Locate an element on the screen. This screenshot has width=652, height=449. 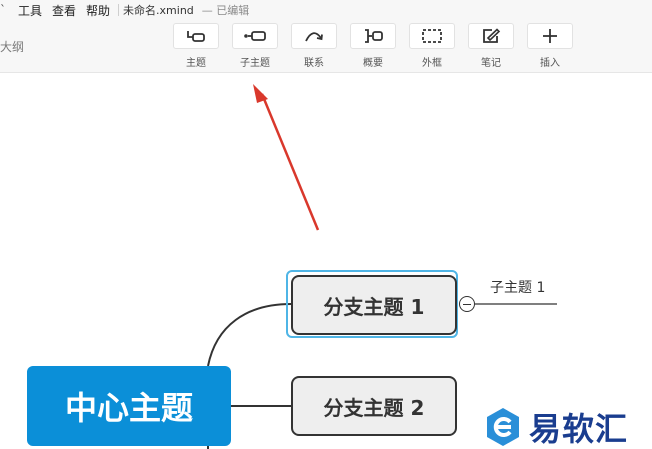
menu-item-help: 帮助 is located at coordinates (98, 10).